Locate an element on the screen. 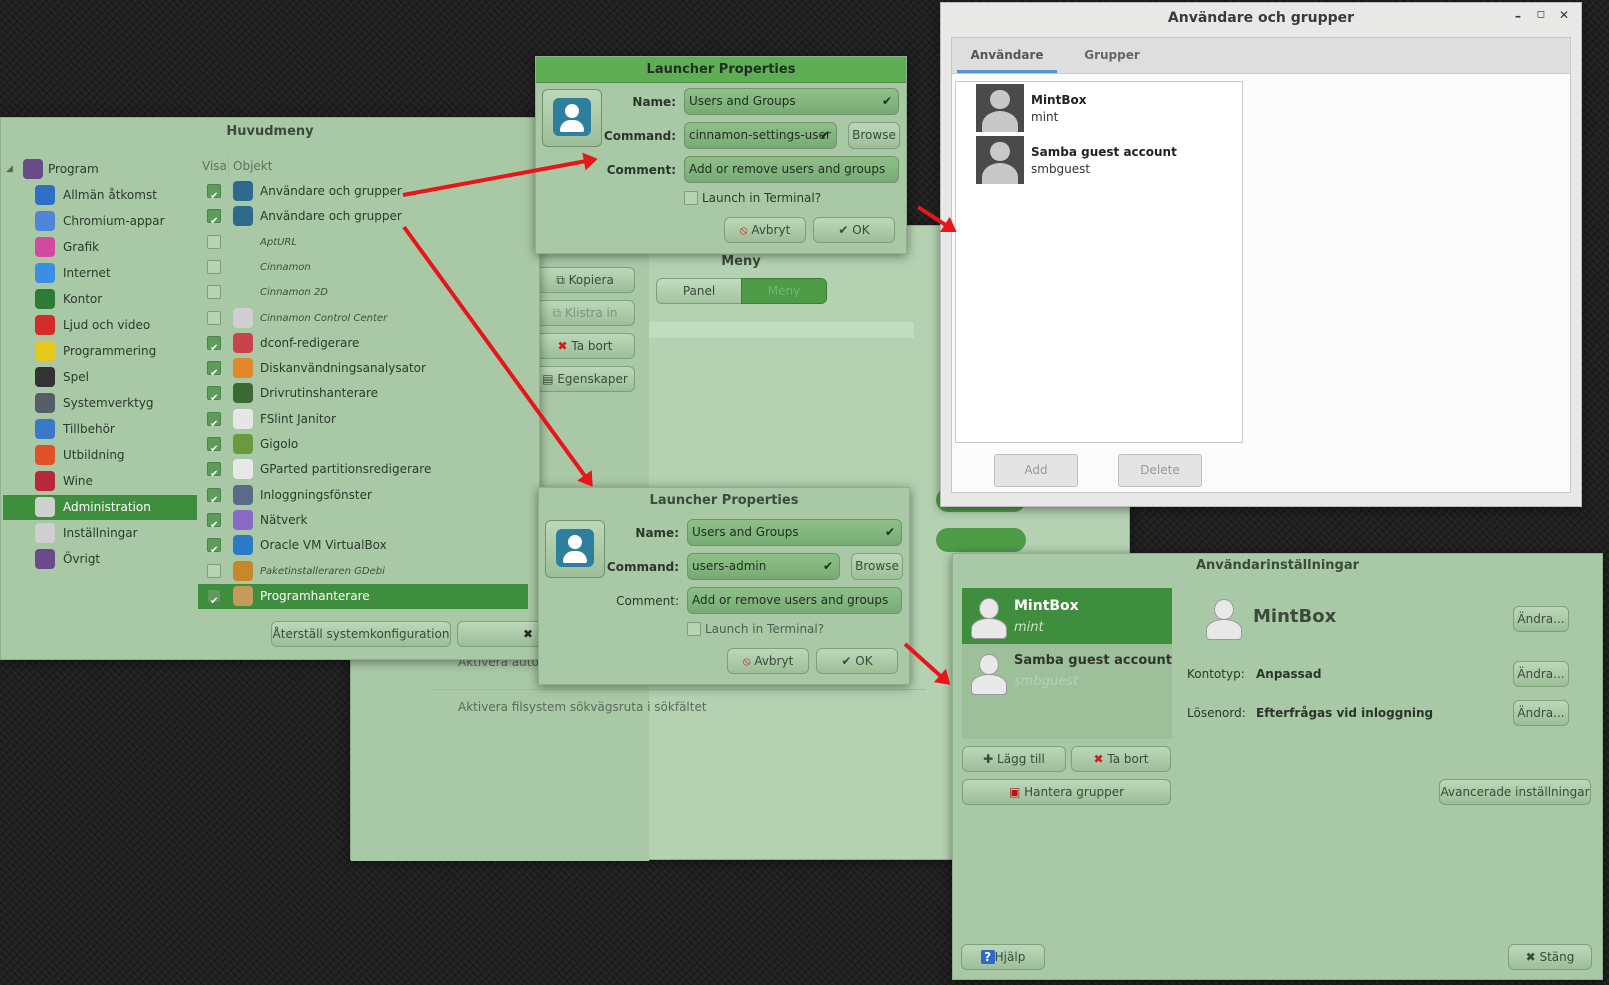 The image size is (1609, 985). add-user-button: ✚ Lägg till is located at coordinates (1014, 759).